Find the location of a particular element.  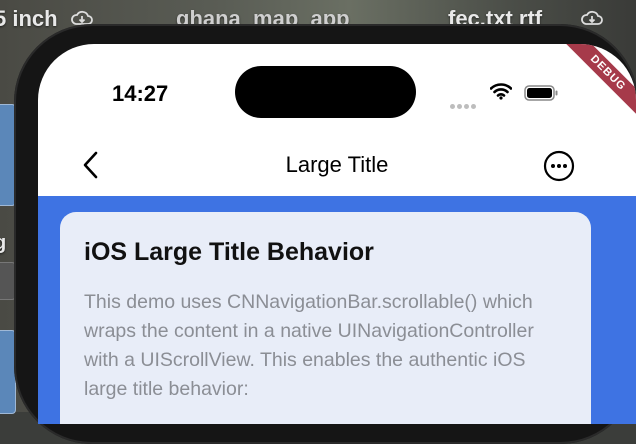

card-title: iOS Large Title Behavior is located at coordinates (229, 252).